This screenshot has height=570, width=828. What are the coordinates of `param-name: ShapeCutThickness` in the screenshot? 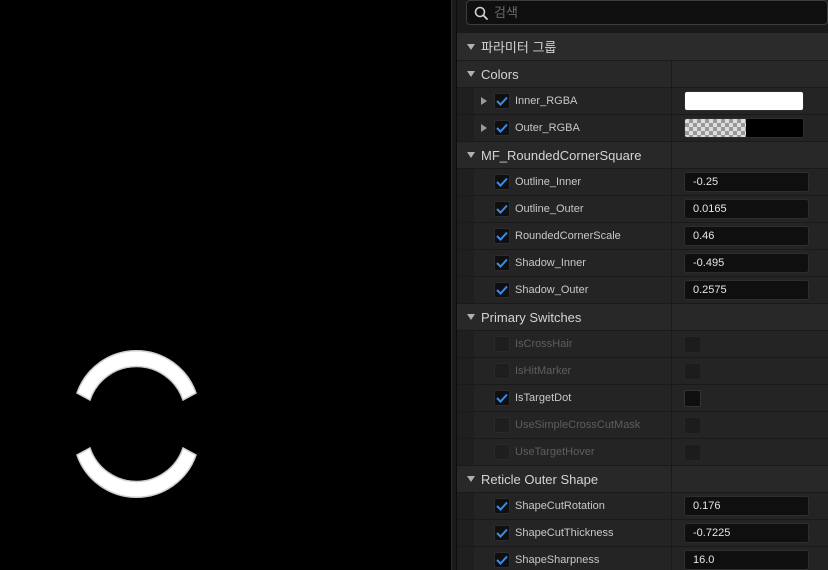 It's located at (564, 533).